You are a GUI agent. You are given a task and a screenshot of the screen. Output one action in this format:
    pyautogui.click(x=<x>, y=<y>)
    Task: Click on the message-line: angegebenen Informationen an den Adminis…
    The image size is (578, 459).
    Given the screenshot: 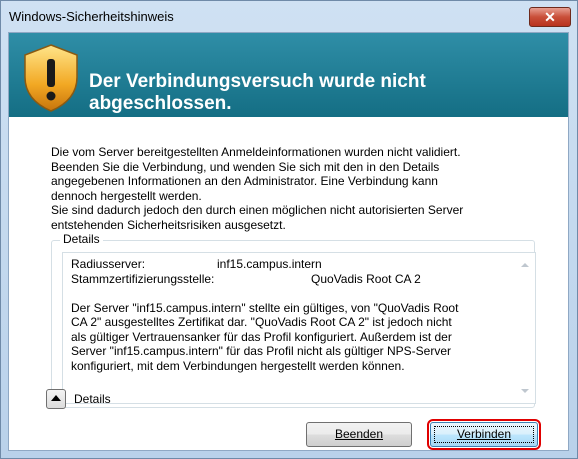 What is the action you would take?
    pyautogui.click(x=244, y=181)
    